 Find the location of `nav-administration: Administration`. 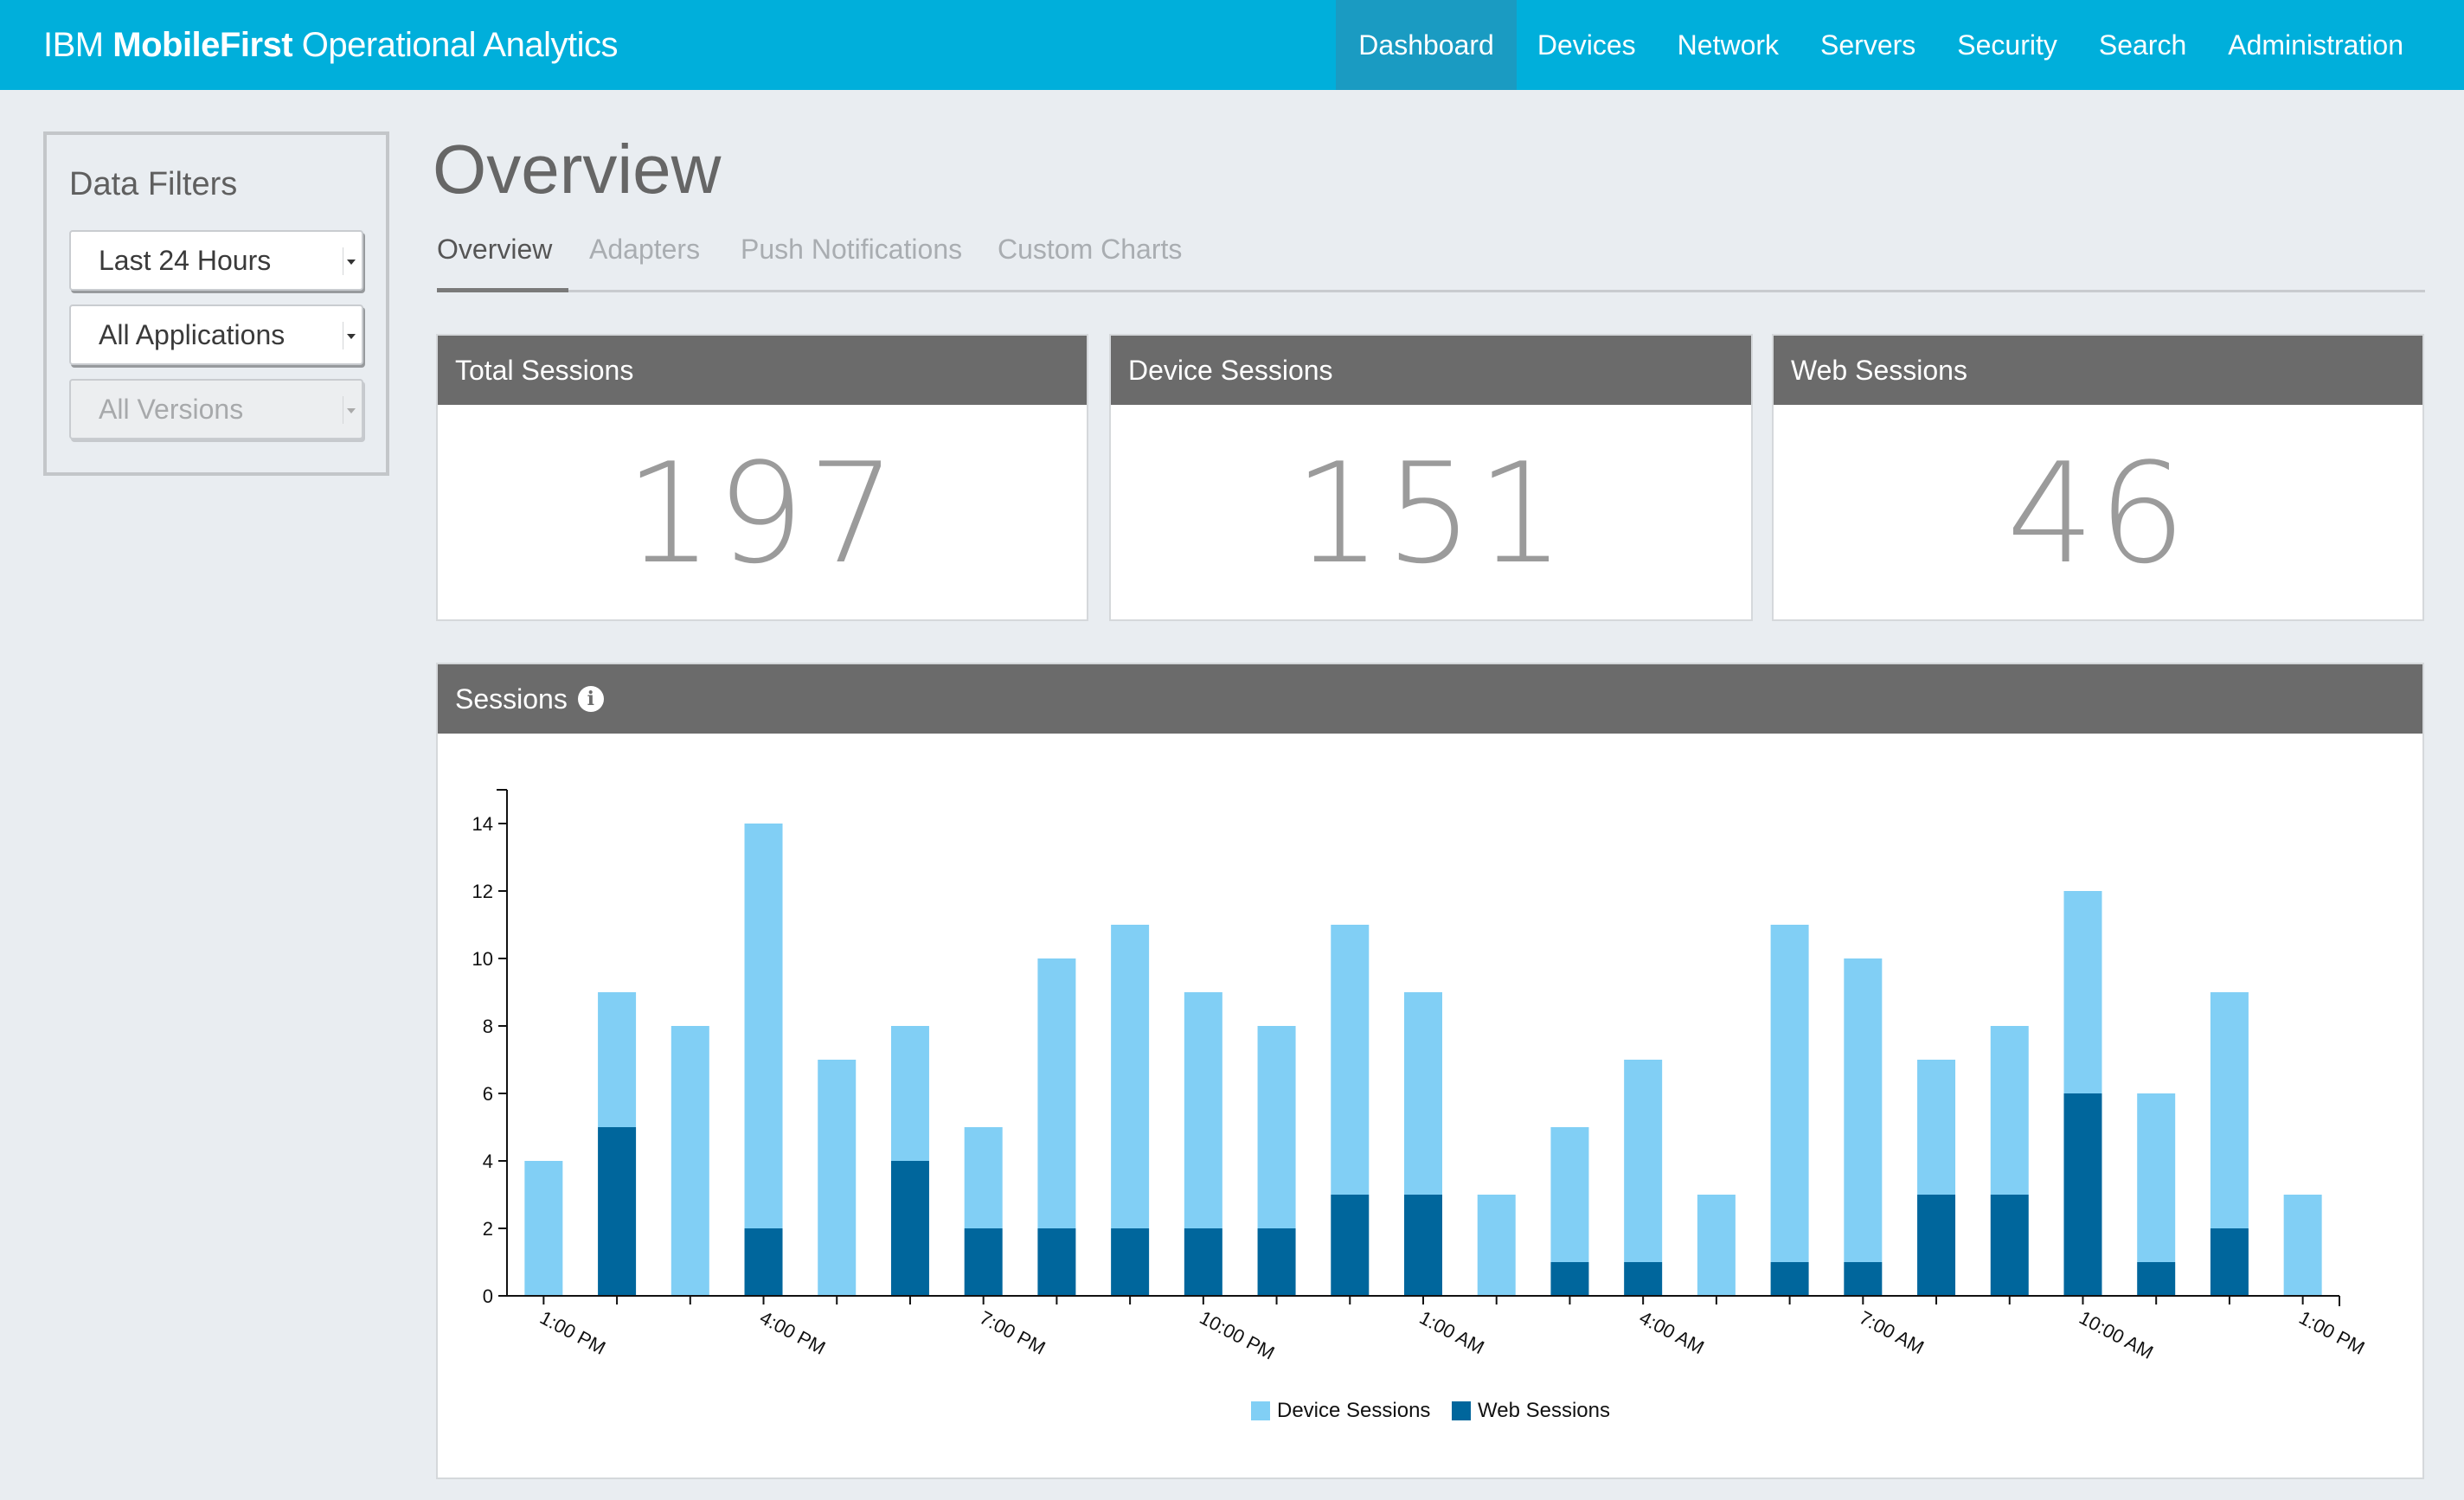

nav-administration: Administration is located at coordinates (2316, 45).